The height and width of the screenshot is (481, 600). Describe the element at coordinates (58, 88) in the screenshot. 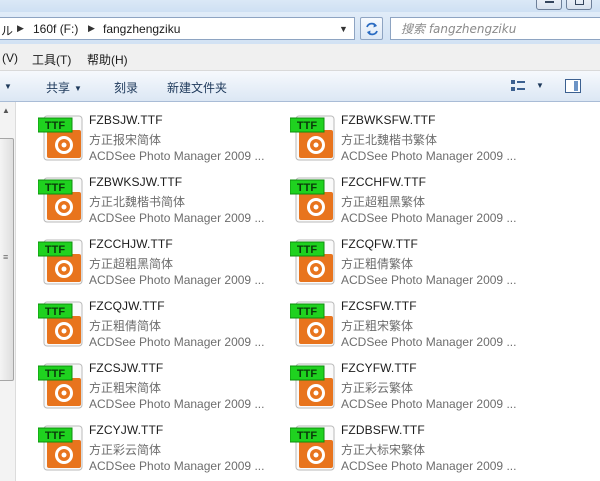

I see `share-label: 共享` at that location.